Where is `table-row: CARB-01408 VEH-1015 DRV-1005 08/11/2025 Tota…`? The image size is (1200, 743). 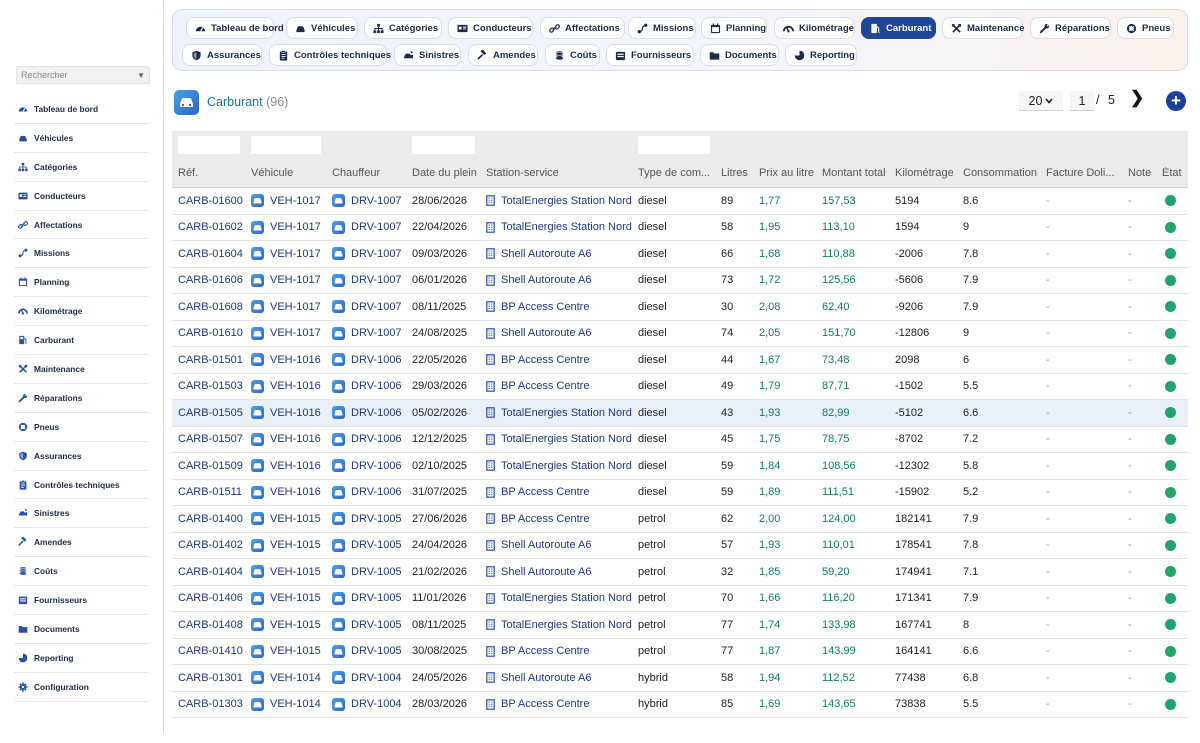 table-row: CARB-01408 VEH-1015 DRV-1005 08/11/2025 Tota… is located at coordinates (680, 625).